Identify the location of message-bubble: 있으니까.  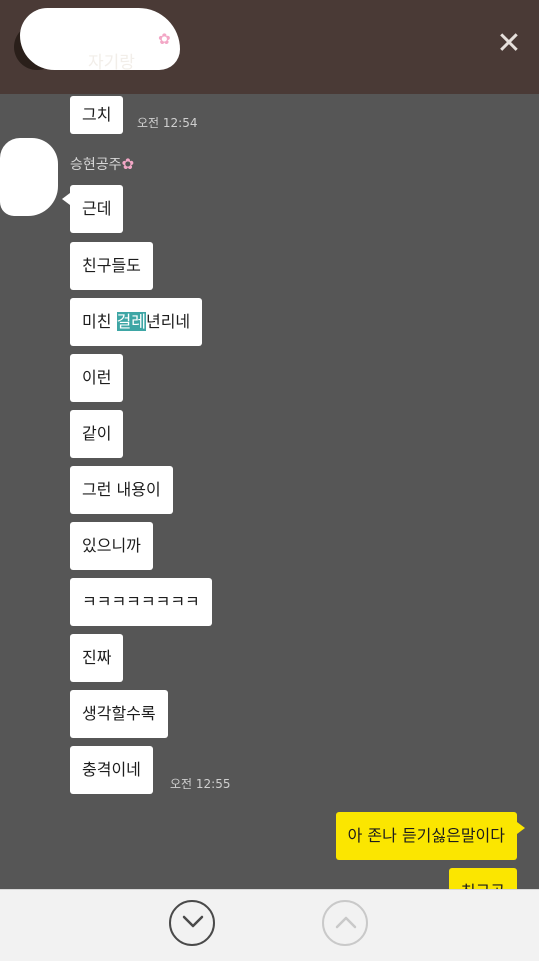
(111, 546).